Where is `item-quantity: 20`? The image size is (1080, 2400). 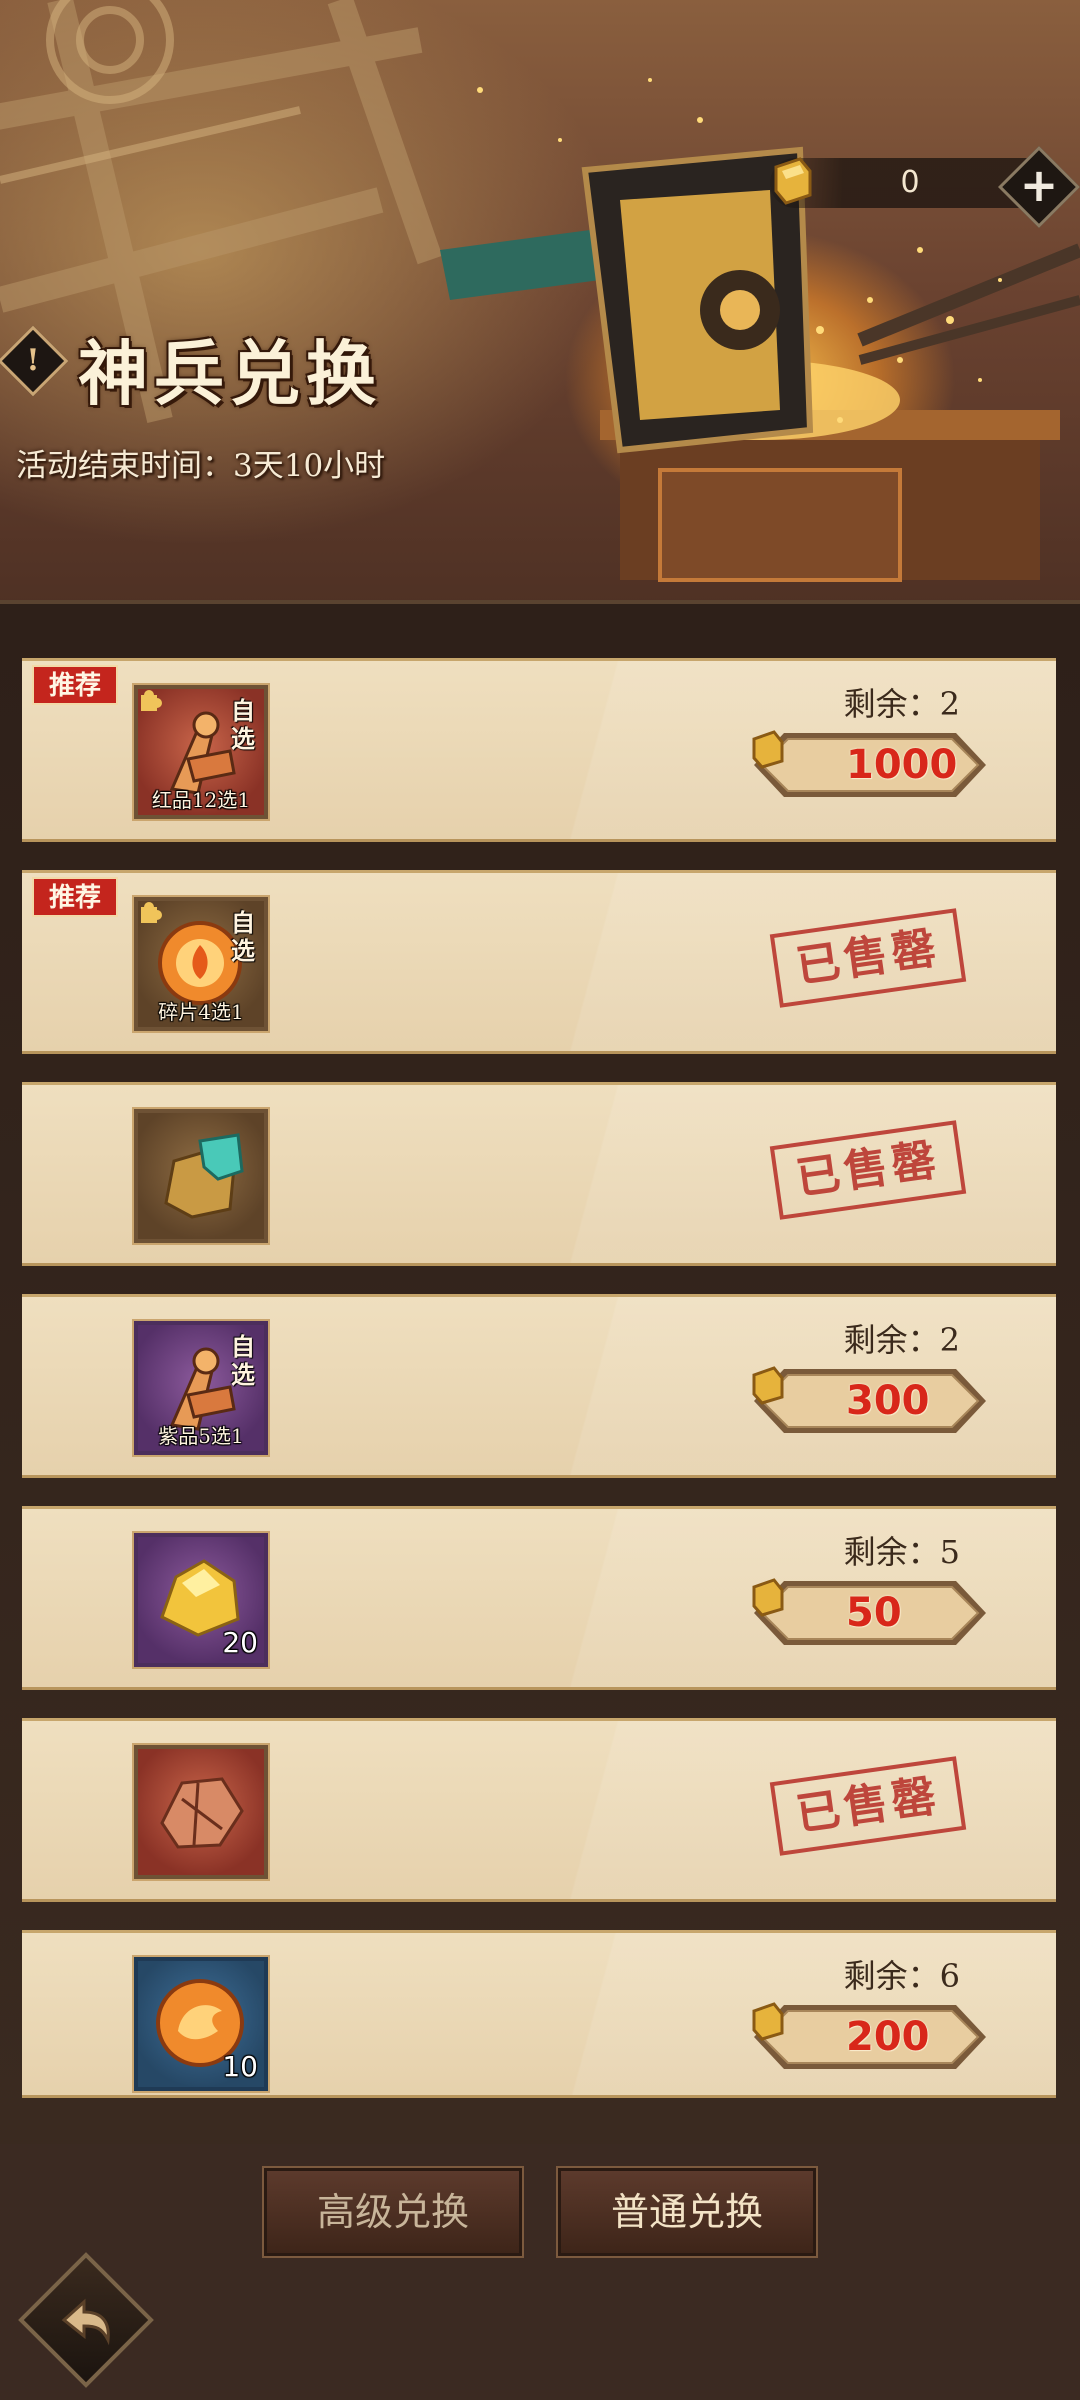
item-quantity: 20 is located at coordinates (240, 1642).